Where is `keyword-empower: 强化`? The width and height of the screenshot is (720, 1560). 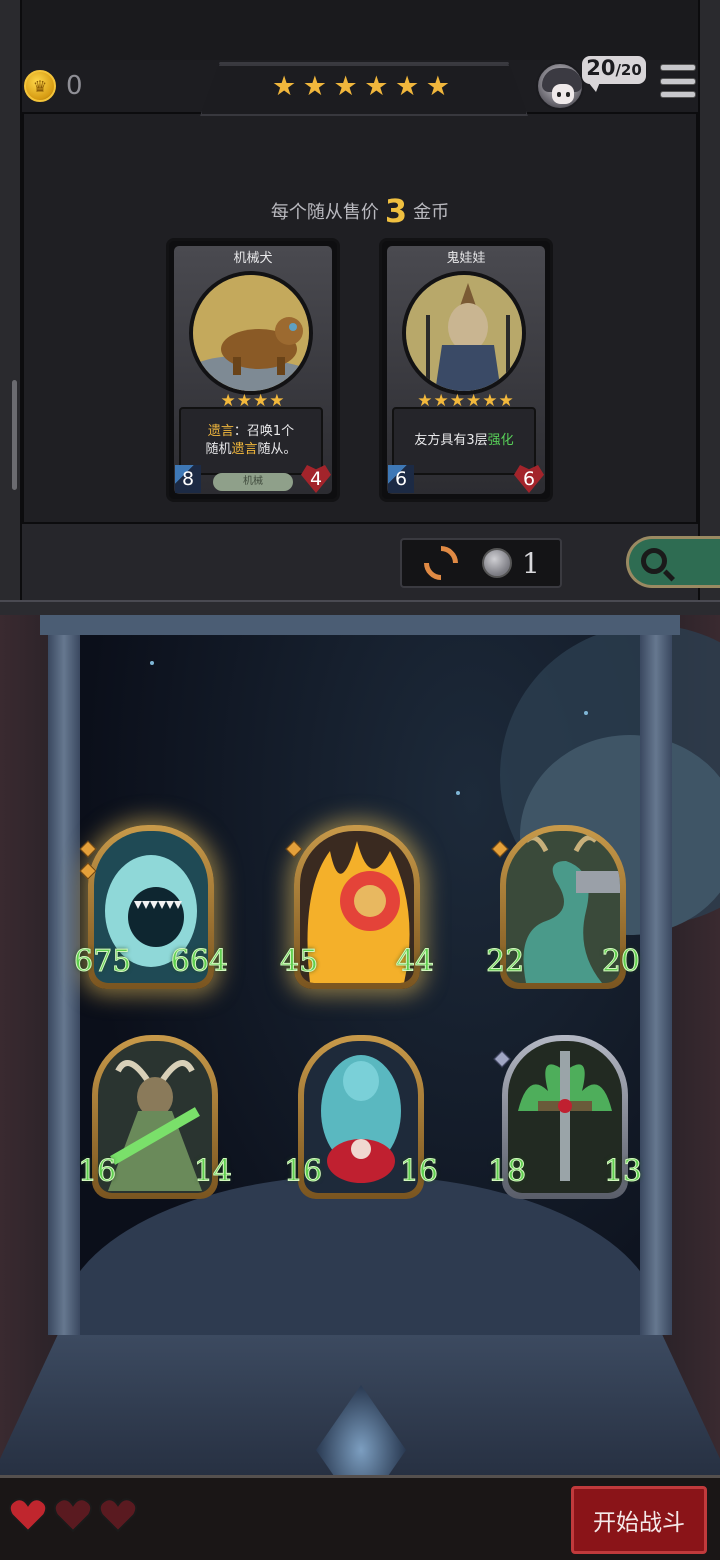
keyword-empower: 强化 is located at coordinates (500, 440).